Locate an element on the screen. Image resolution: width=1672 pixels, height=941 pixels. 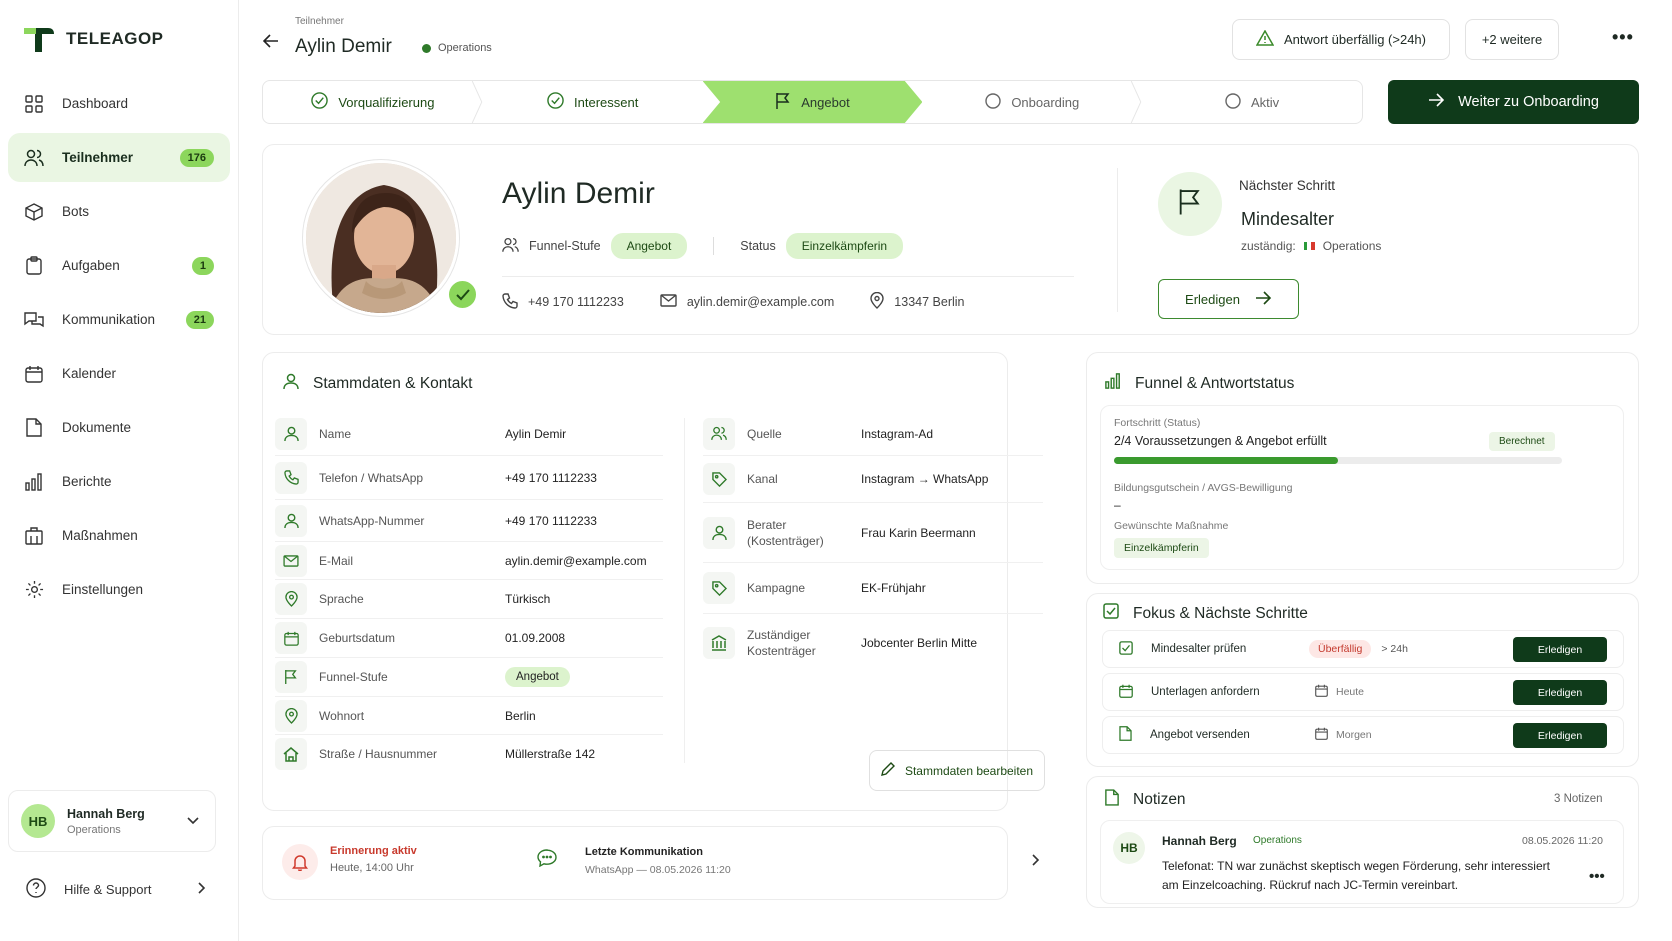
profile-name: Aylin Demir is located at coordinates (578, 193).